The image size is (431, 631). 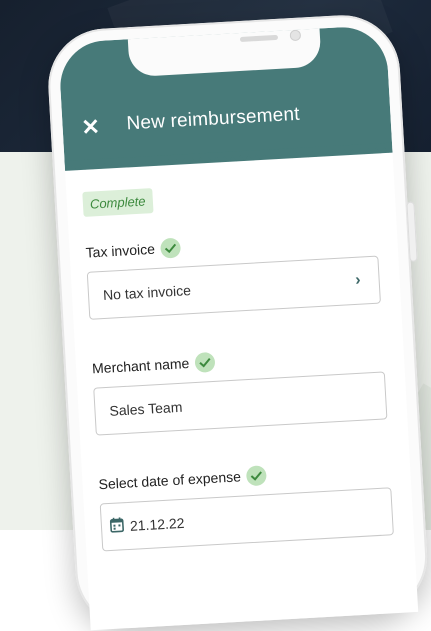 I want to click on tax-invoice-label-row: Tax invoice, so click(x=133, y=251).